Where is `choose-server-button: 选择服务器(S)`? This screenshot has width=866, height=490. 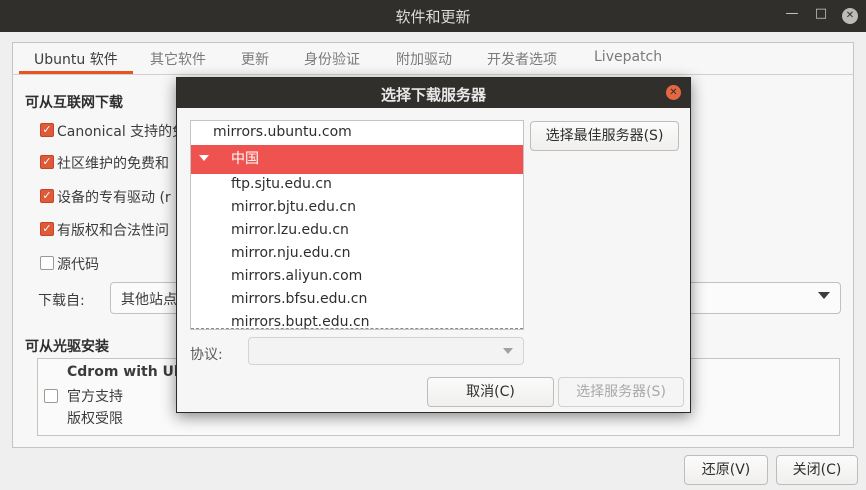 choose-server-button: 选择服务器(S) is located at coordinates (621, 392).